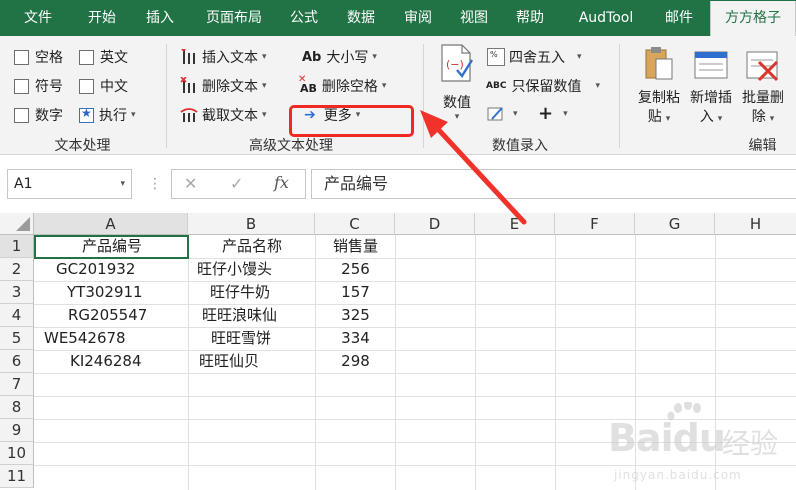  I want to click on numeric-tool-button: ▾, so click(502, 114).